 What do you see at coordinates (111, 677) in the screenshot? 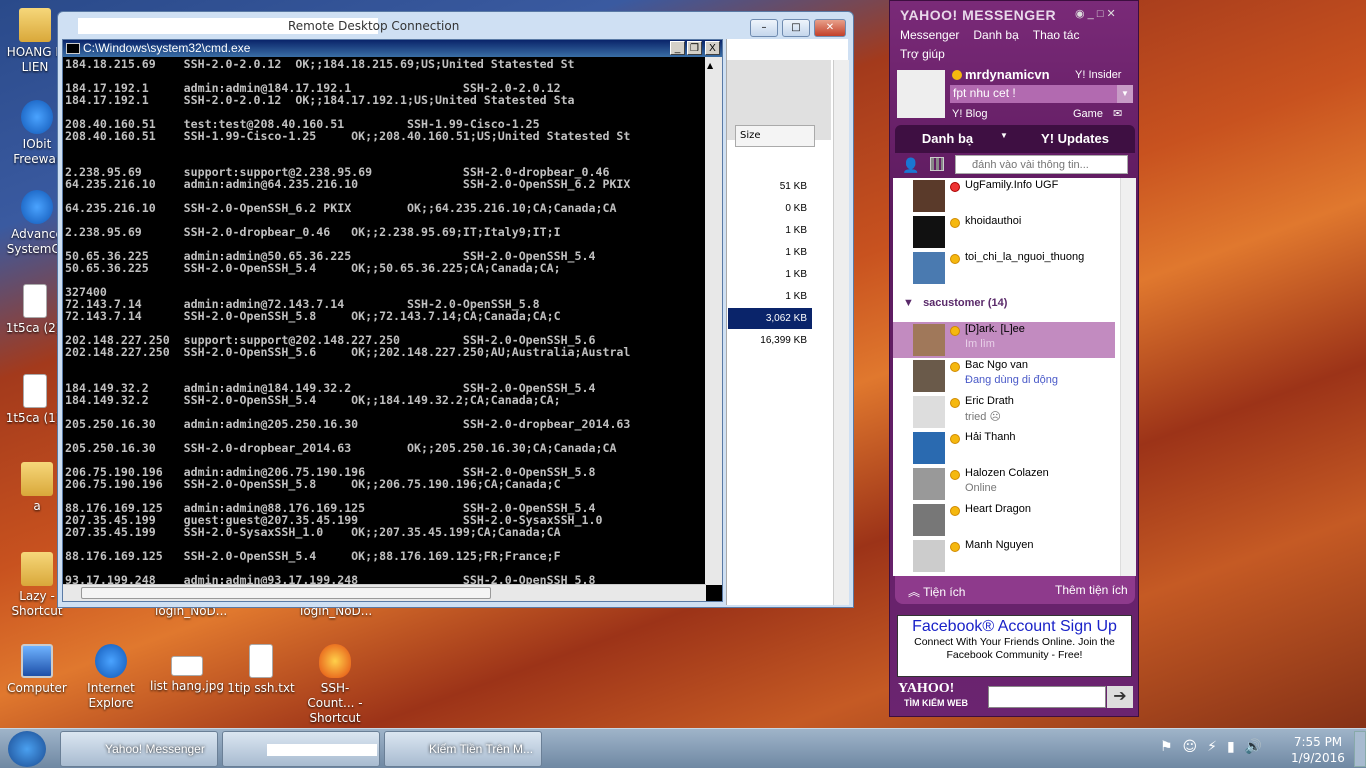
I see `desktop-icon-ie: Internet Explore` at bounding box center [111, 677].